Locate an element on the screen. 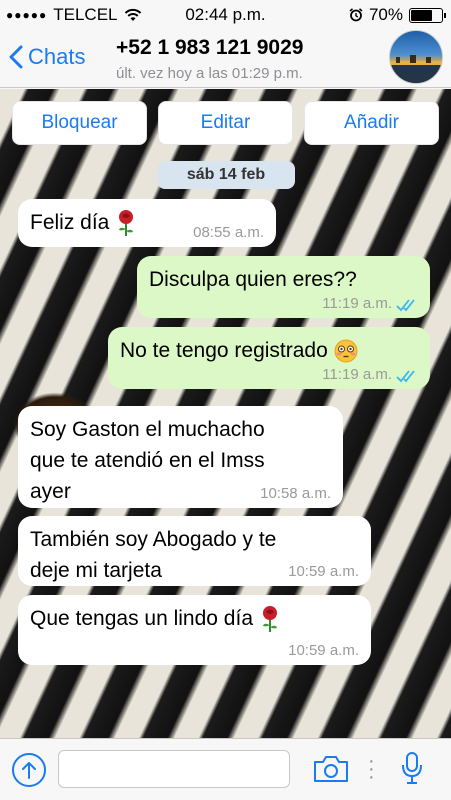 This screenshot has height=800, width=451. battery-icon is located at coordinates (427, 15).